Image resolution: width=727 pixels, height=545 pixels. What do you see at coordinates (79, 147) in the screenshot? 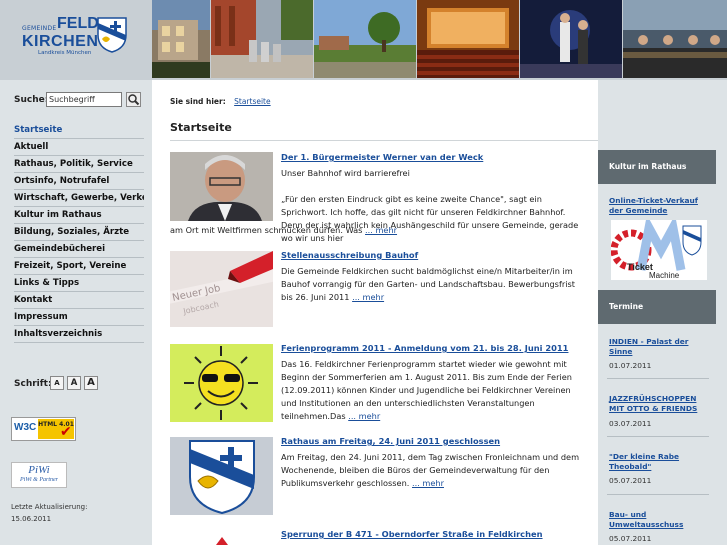
I see `nav-item-aktuell: Aktuell` at bounding box center [79, 147].